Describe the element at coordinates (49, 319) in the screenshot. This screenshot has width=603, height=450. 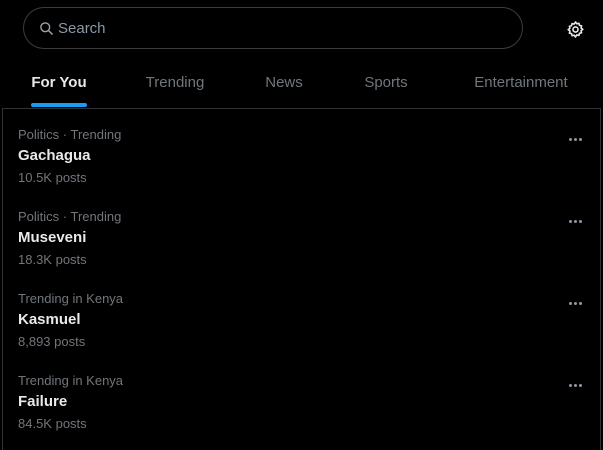
I see `trend-name: Kasmuel` at that location.